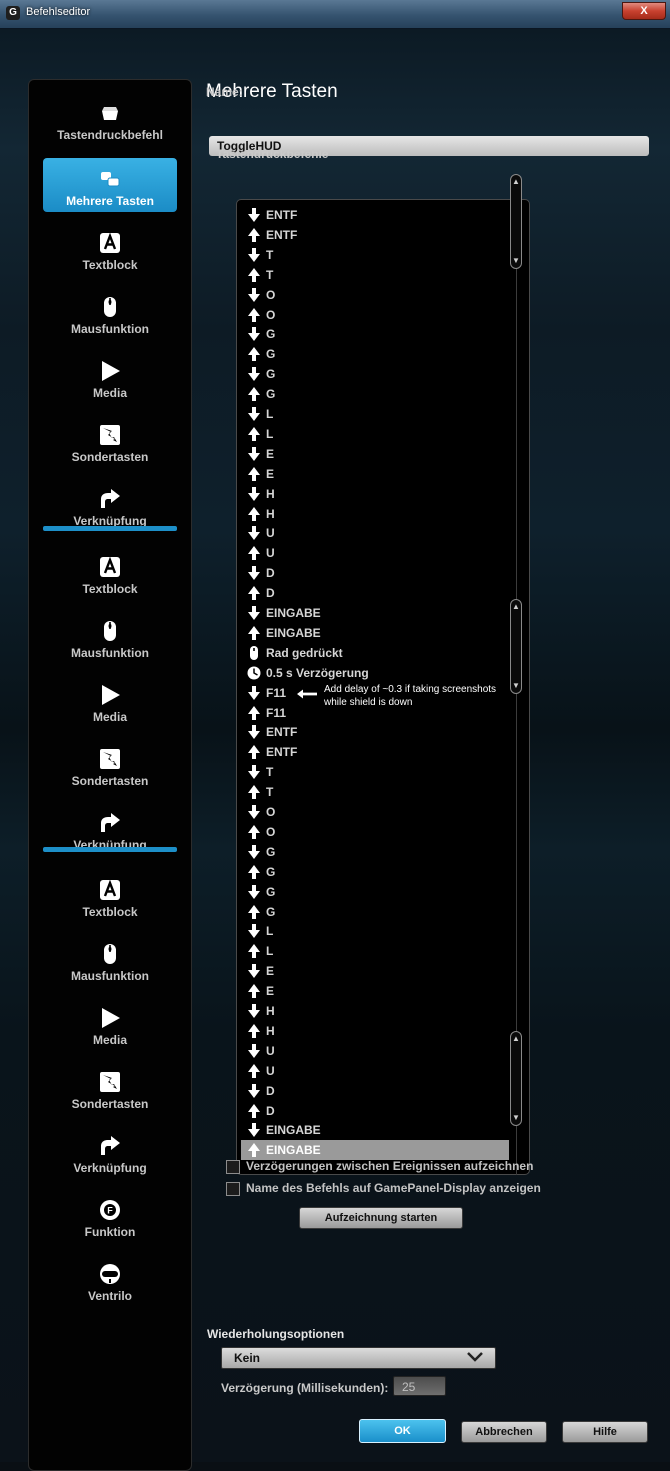 This screenshot has height=1471, width=670. What do you see at coordinates (504, 1432) in the screenshot?
I see `cancel-button: Abbrechen` at bounding box center [504, 1432].